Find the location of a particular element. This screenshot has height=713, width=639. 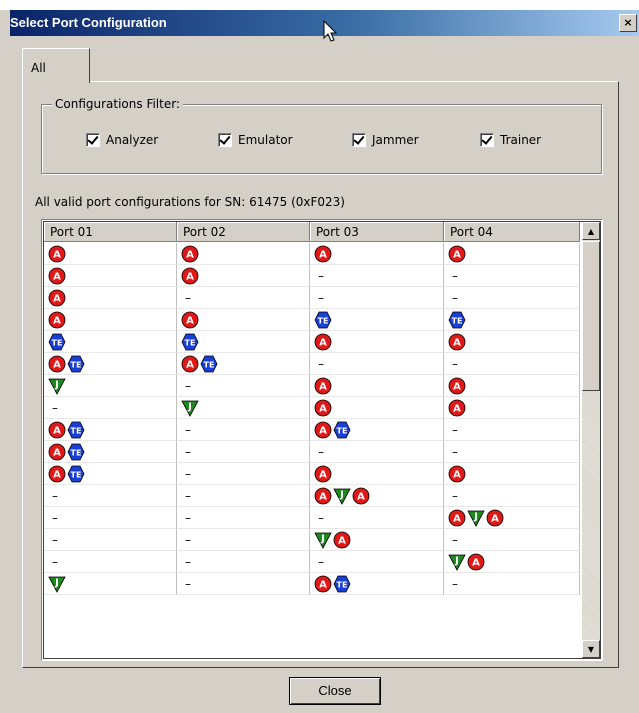

scroll-up-button: ▲ is located at coordinates (591, 231).